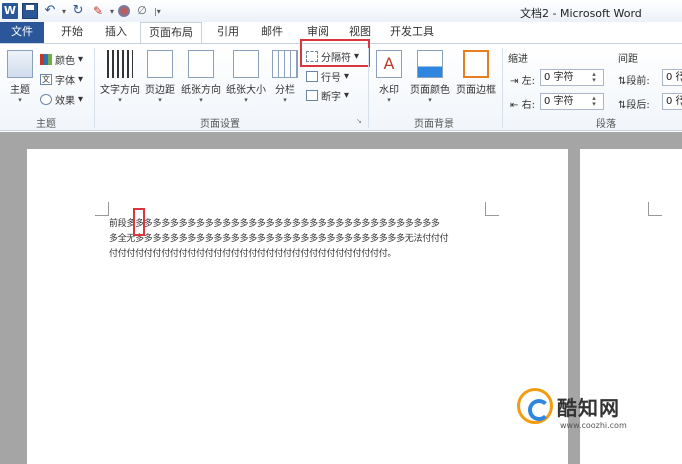 This screenshot has height=464, width=682. I want to click on coozhi-logo-icon, so click(535, 406).